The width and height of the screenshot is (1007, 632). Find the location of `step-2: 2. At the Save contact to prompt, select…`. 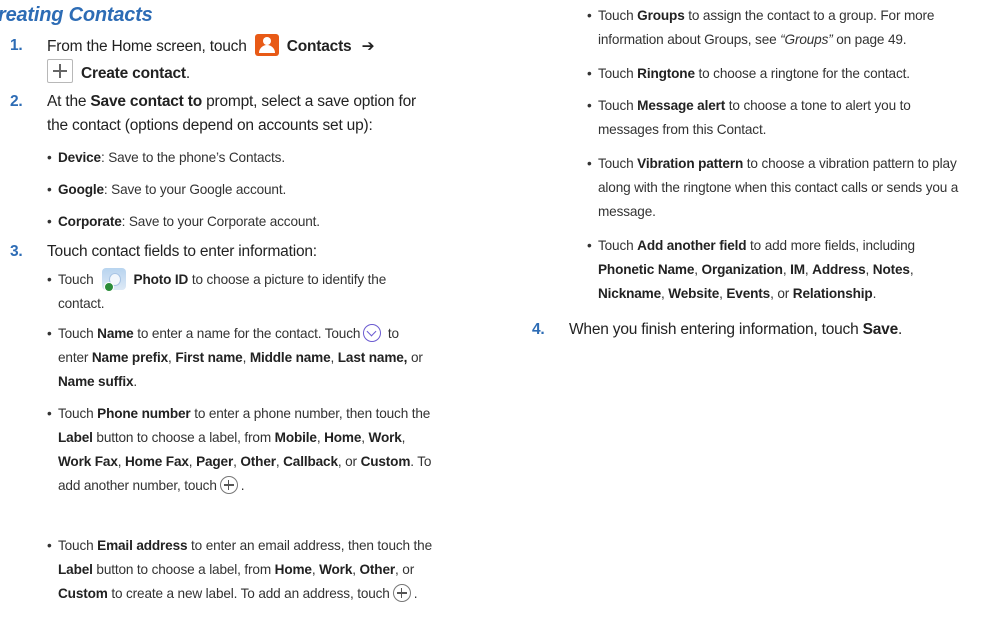

step-2: 2. At the Save contact to prompt, select… is located at coordinates (260, 114).